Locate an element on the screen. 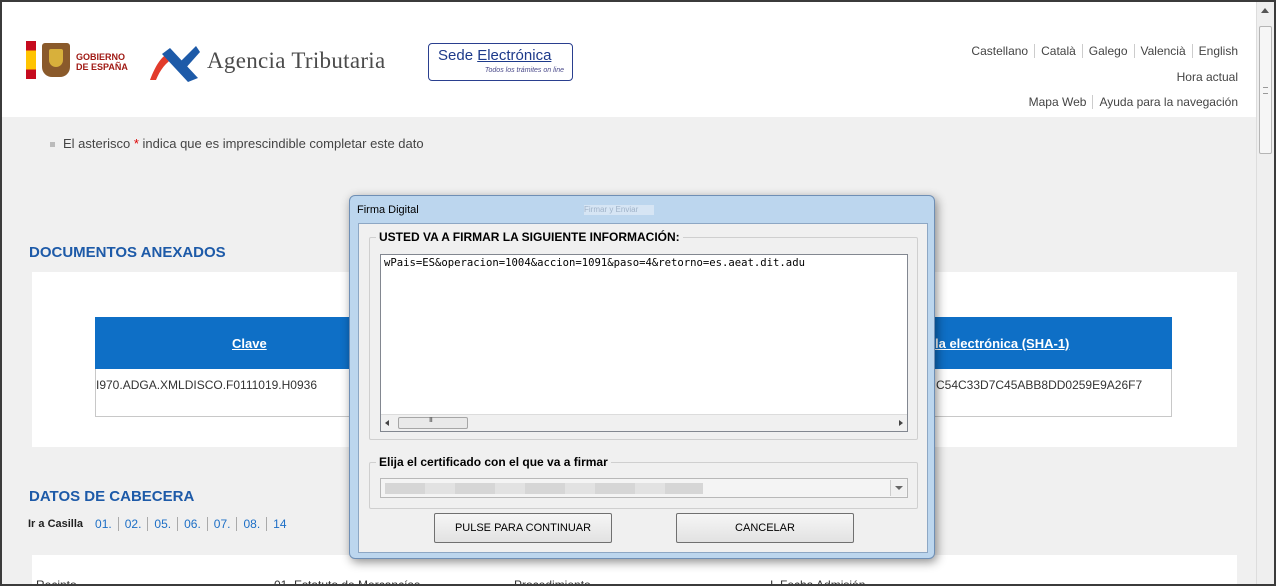 This screenshot has height=586, width=1276. dialog-title-ghost: Firmar y Enviar is located at coordinates (619, 210).